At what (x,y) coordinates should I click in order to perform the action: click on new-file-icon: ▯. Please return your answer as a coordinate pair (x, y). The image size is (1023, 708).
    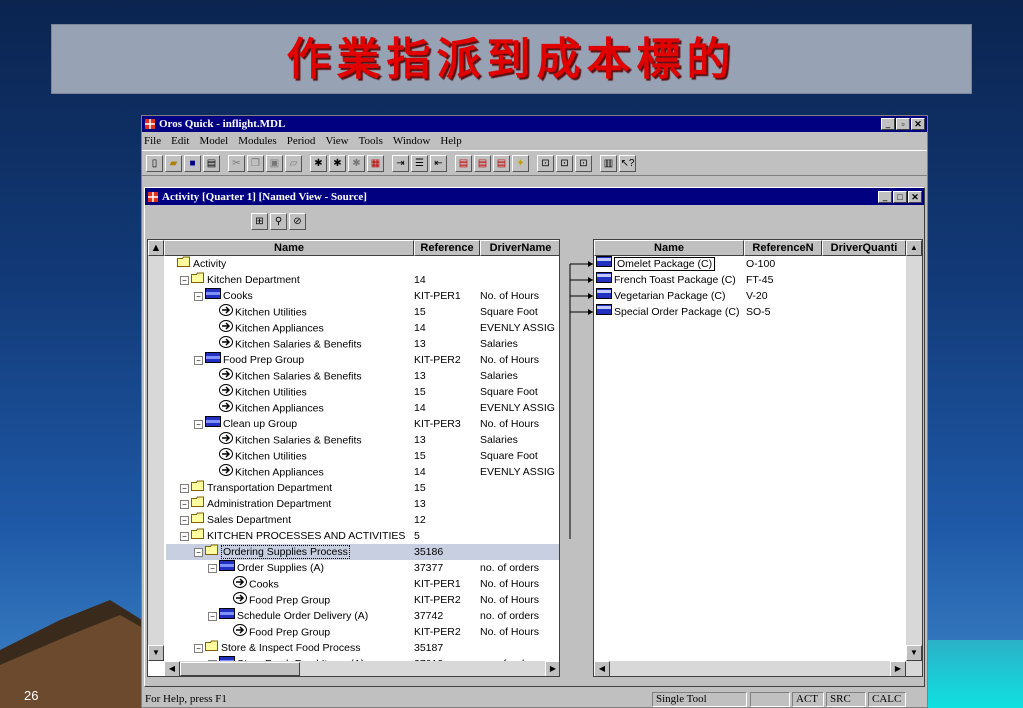
    Looking at the image, I should click on (154, 163).